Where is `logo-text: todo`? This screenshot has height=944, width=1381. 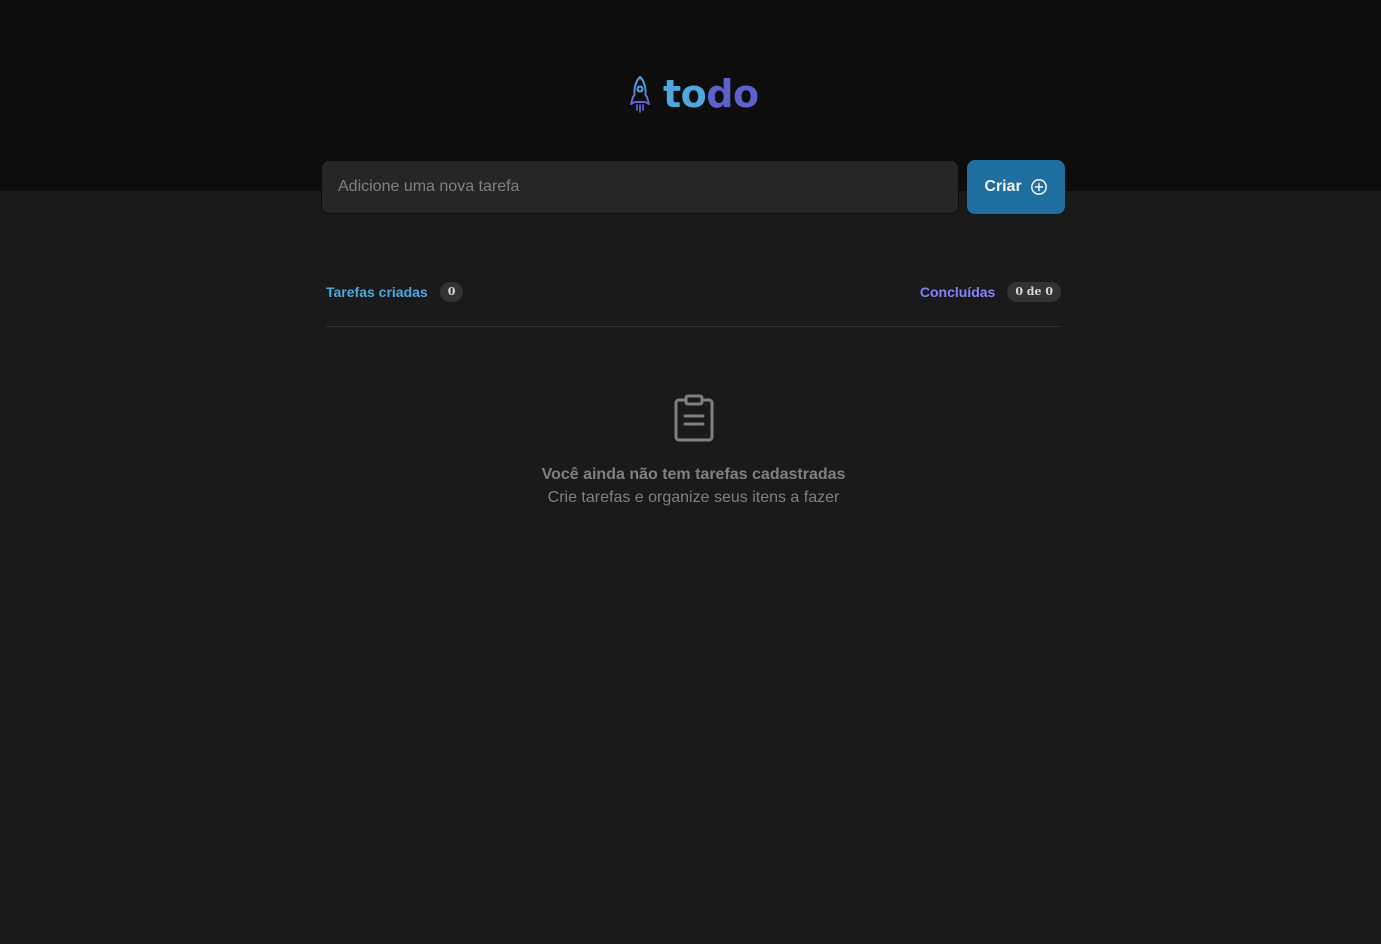 logo-text: todo is located at coordinates (711, 94).